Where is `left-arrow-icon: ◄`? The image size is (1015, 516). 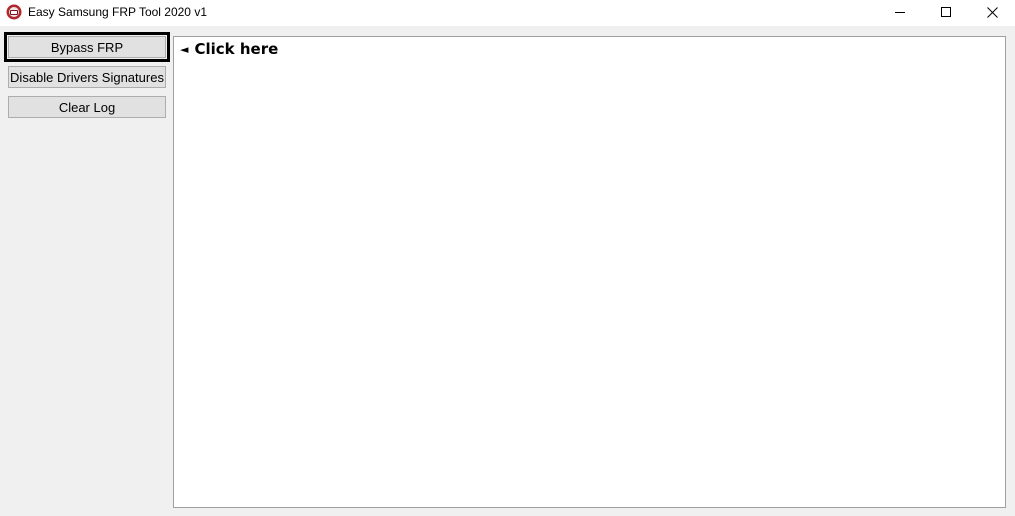
left-arrow-icon: ◄ is located at coordinates (184, 49).